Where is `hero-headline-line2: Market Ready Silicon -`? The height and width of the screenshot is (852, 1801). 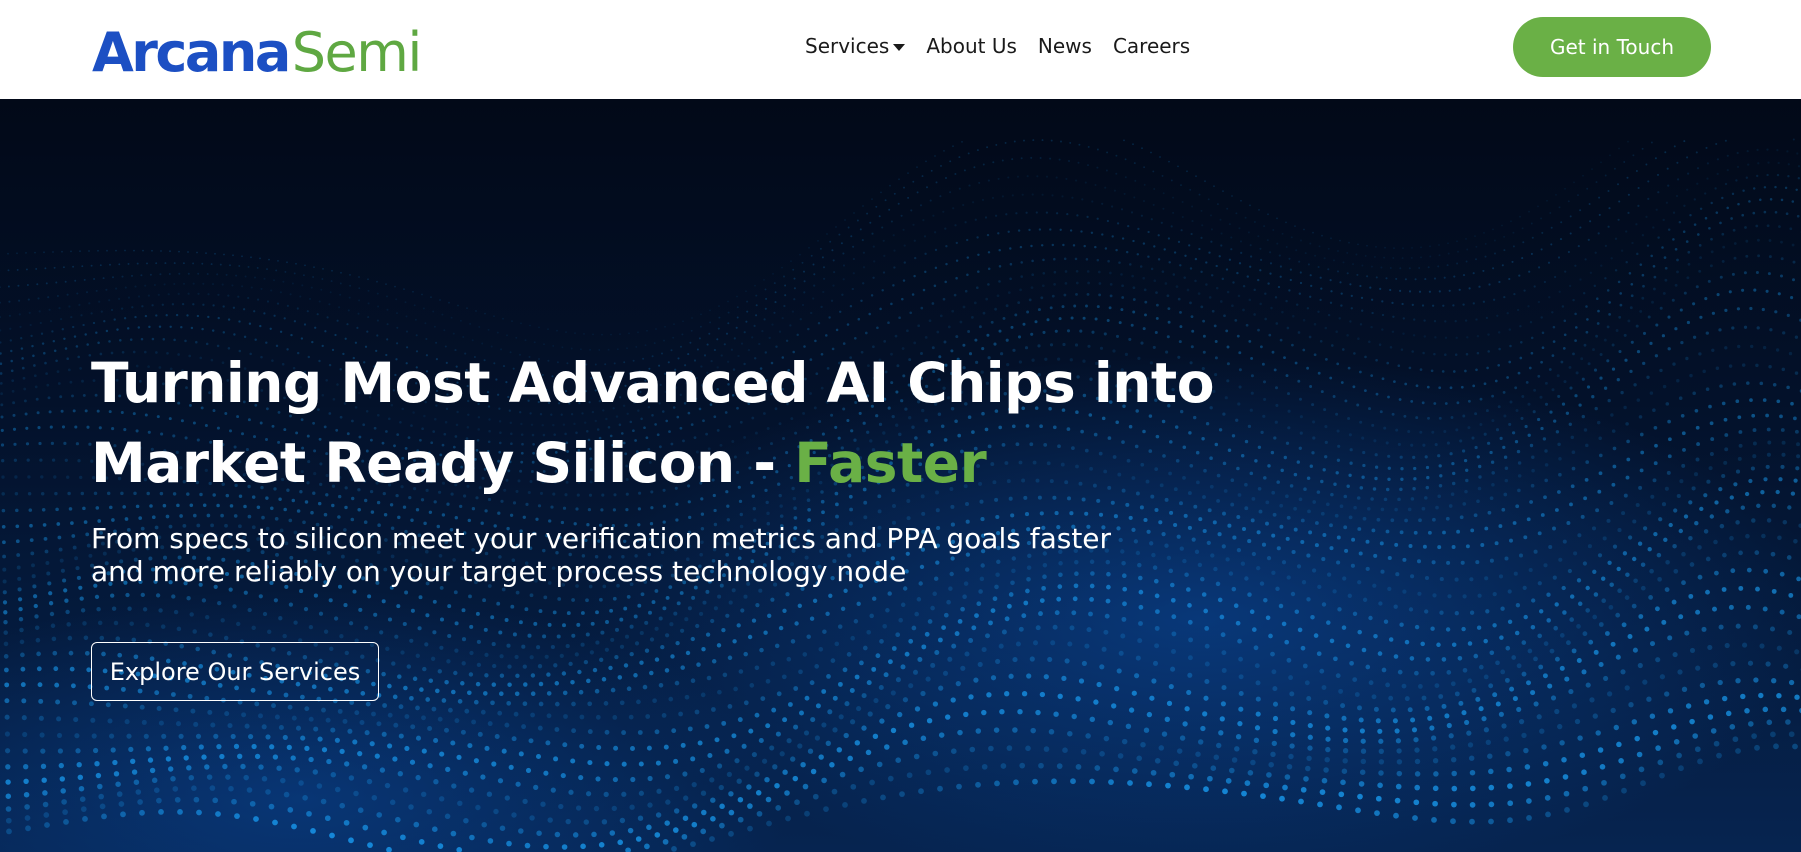 hero-headline-line2: Market Ready Silicon - is located at coordinates (443, 463).